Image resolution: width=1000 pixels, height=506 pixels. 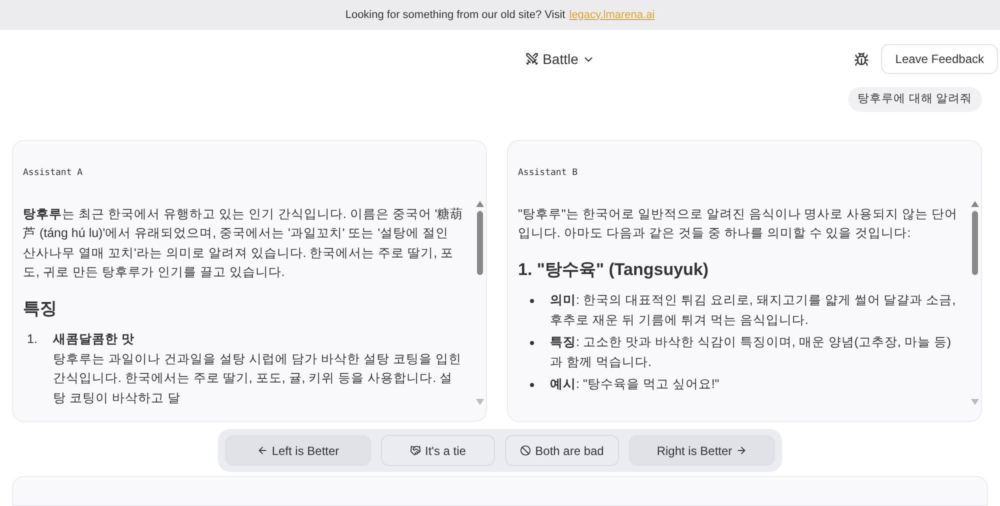 What do you see at coordinates (415, 450) in the screenshot?
I see `handshake-icon` at bounding box center [415, 450].